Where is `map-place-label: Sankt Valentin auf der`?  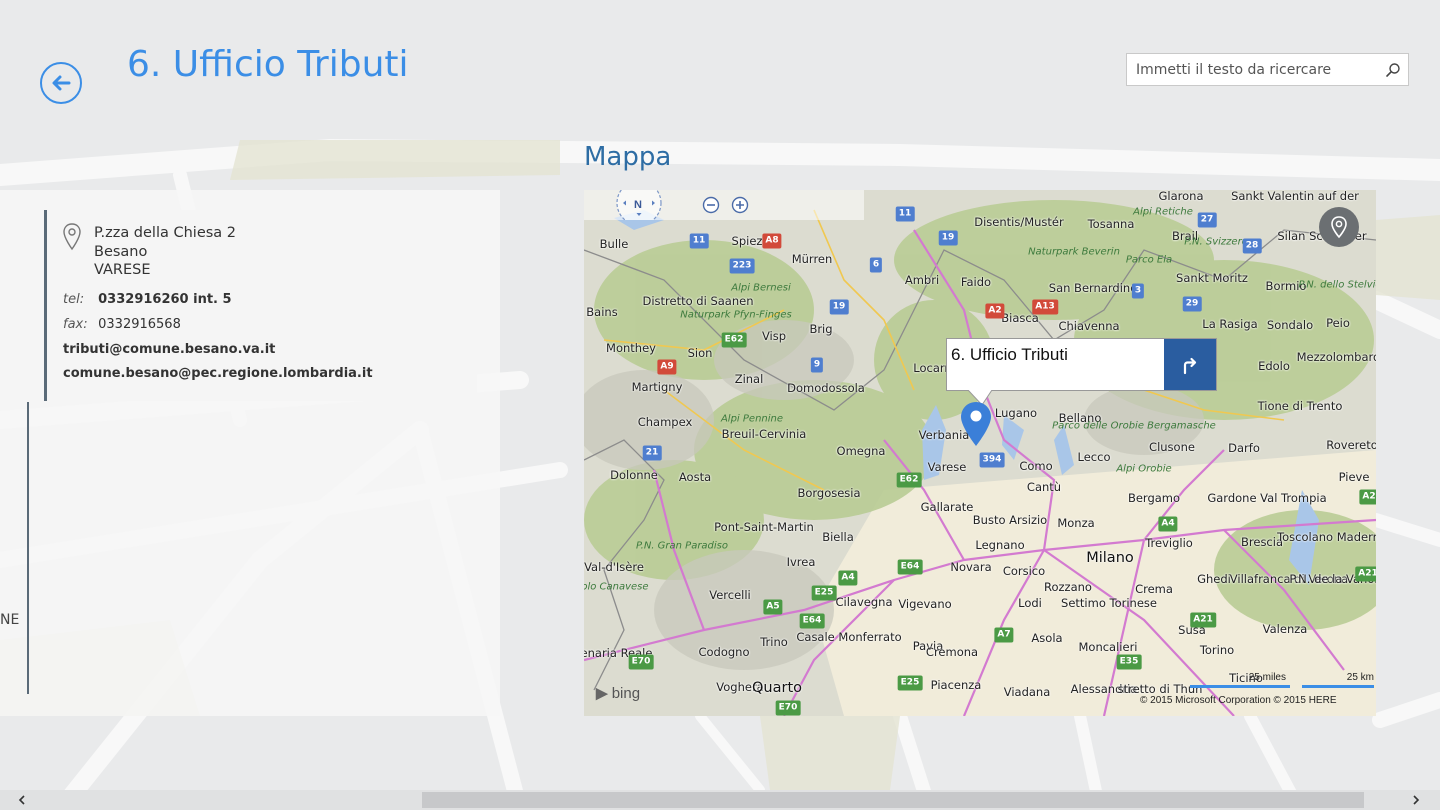
map-place-label: Sankt Valentin auf der is located at coordinates (1295, 196).